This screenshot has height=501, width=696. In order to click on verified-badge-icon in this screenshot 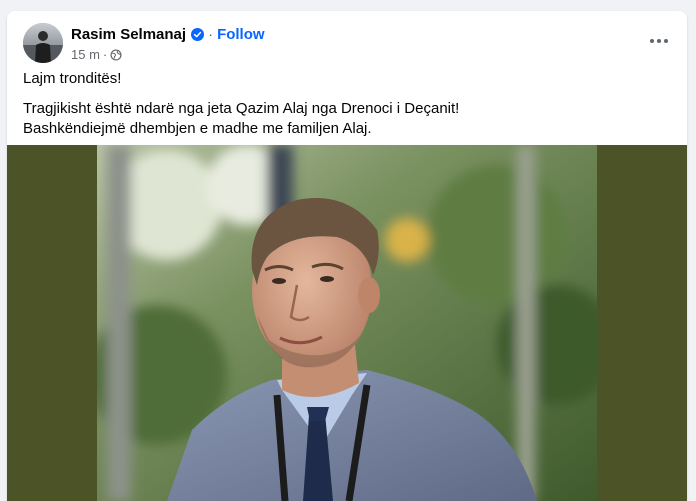, I will do `click(198, 34)`.